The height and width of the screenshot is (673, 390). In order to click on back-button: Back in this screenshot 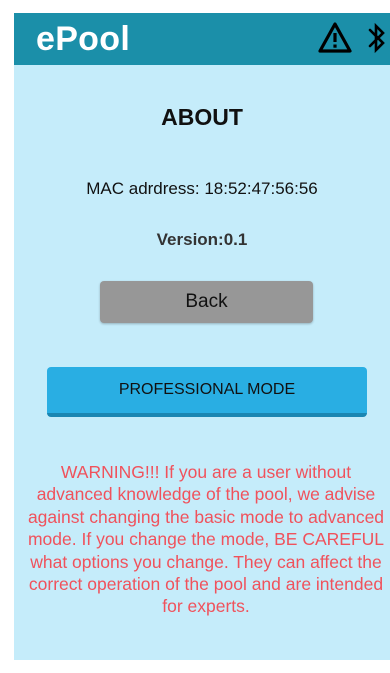, I will do `click(206, 302)`.